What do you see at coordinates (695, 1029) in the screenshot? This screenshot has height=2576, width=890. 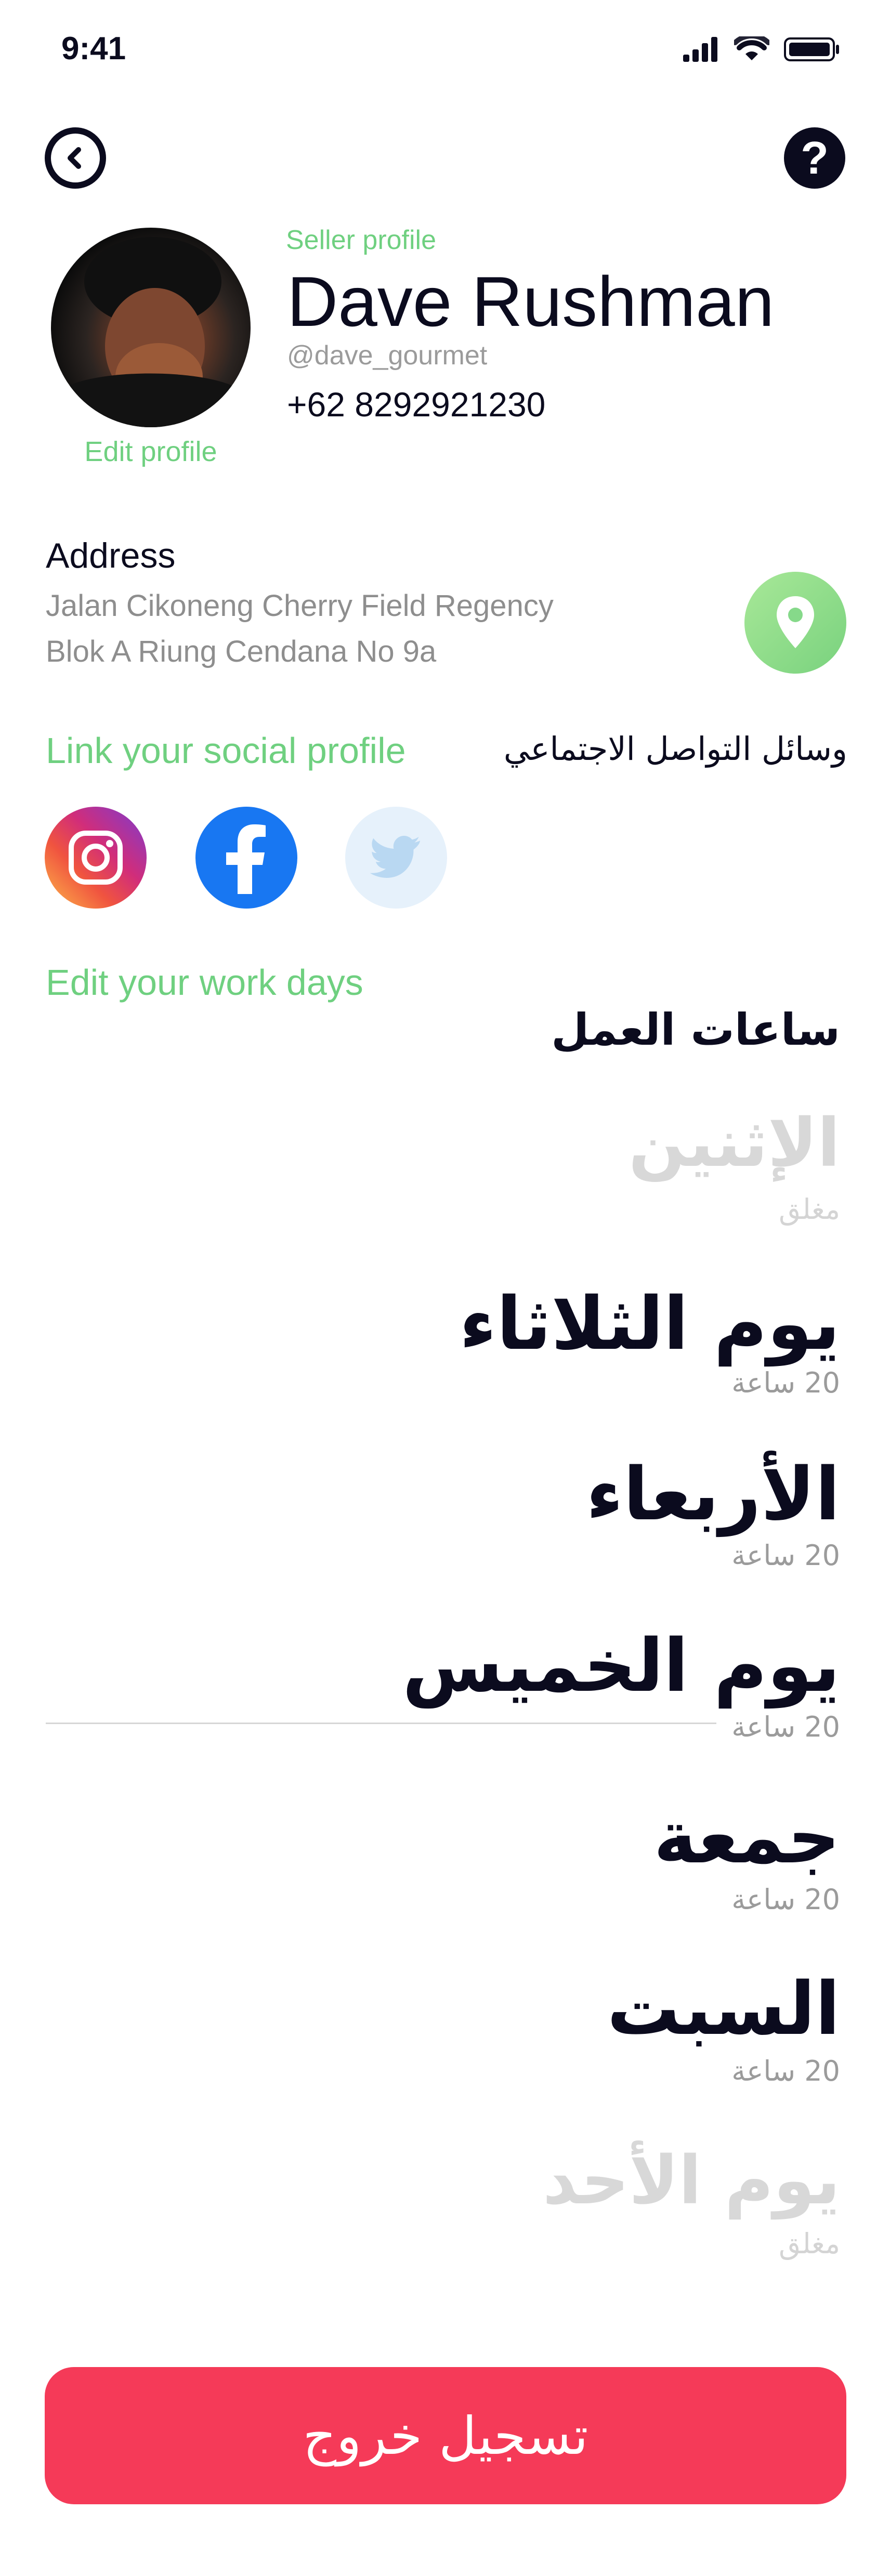 I see `working-hours-title: ساعات العمل` at bounding box center [695, 1029].